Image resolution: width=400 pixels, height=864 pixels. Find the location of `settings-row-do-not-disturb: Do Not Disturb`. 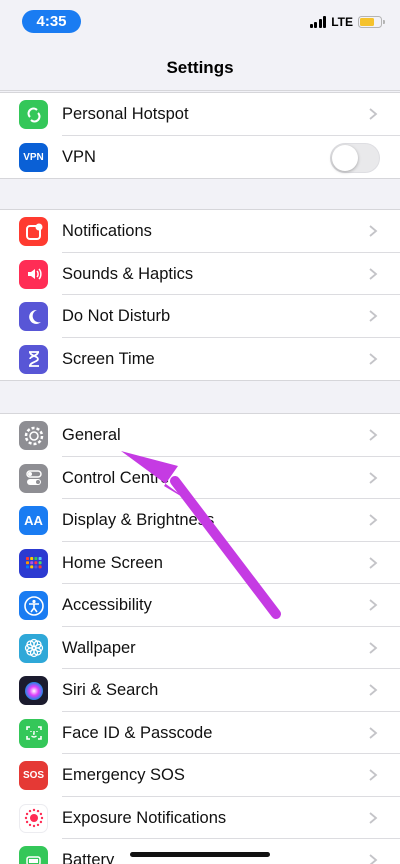

settings-row-do-not-disturb: Do Not Disturb is located at coordinates (200, 316).